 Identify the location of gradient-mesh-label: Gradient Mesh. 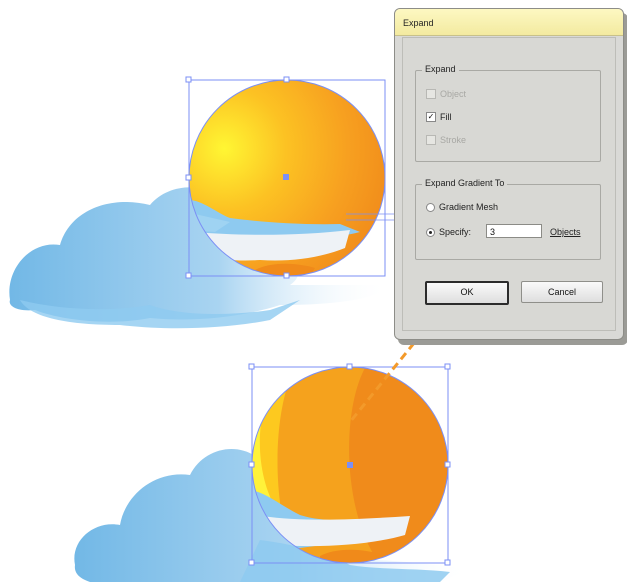
(469, 207).